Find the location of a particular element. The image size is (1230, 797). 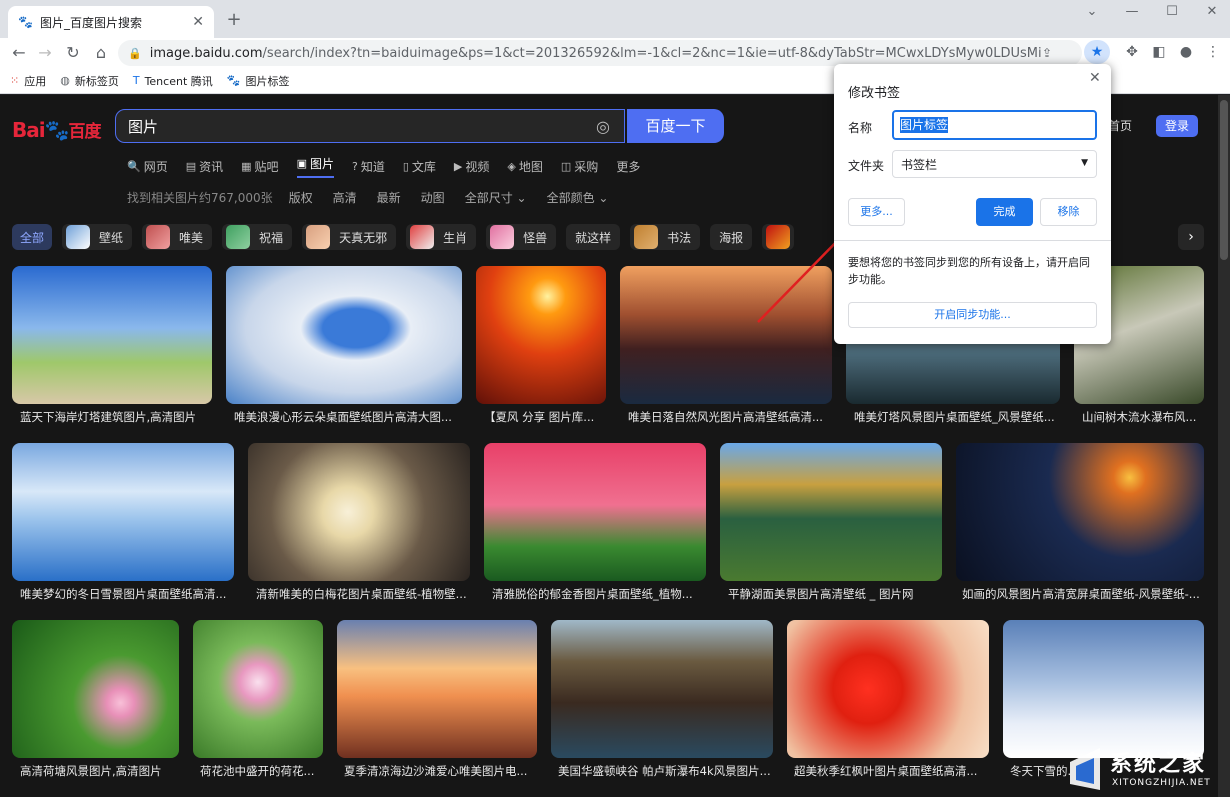

filter-color: 全部颜色 ⌄ is located at coordinates (578, 197).